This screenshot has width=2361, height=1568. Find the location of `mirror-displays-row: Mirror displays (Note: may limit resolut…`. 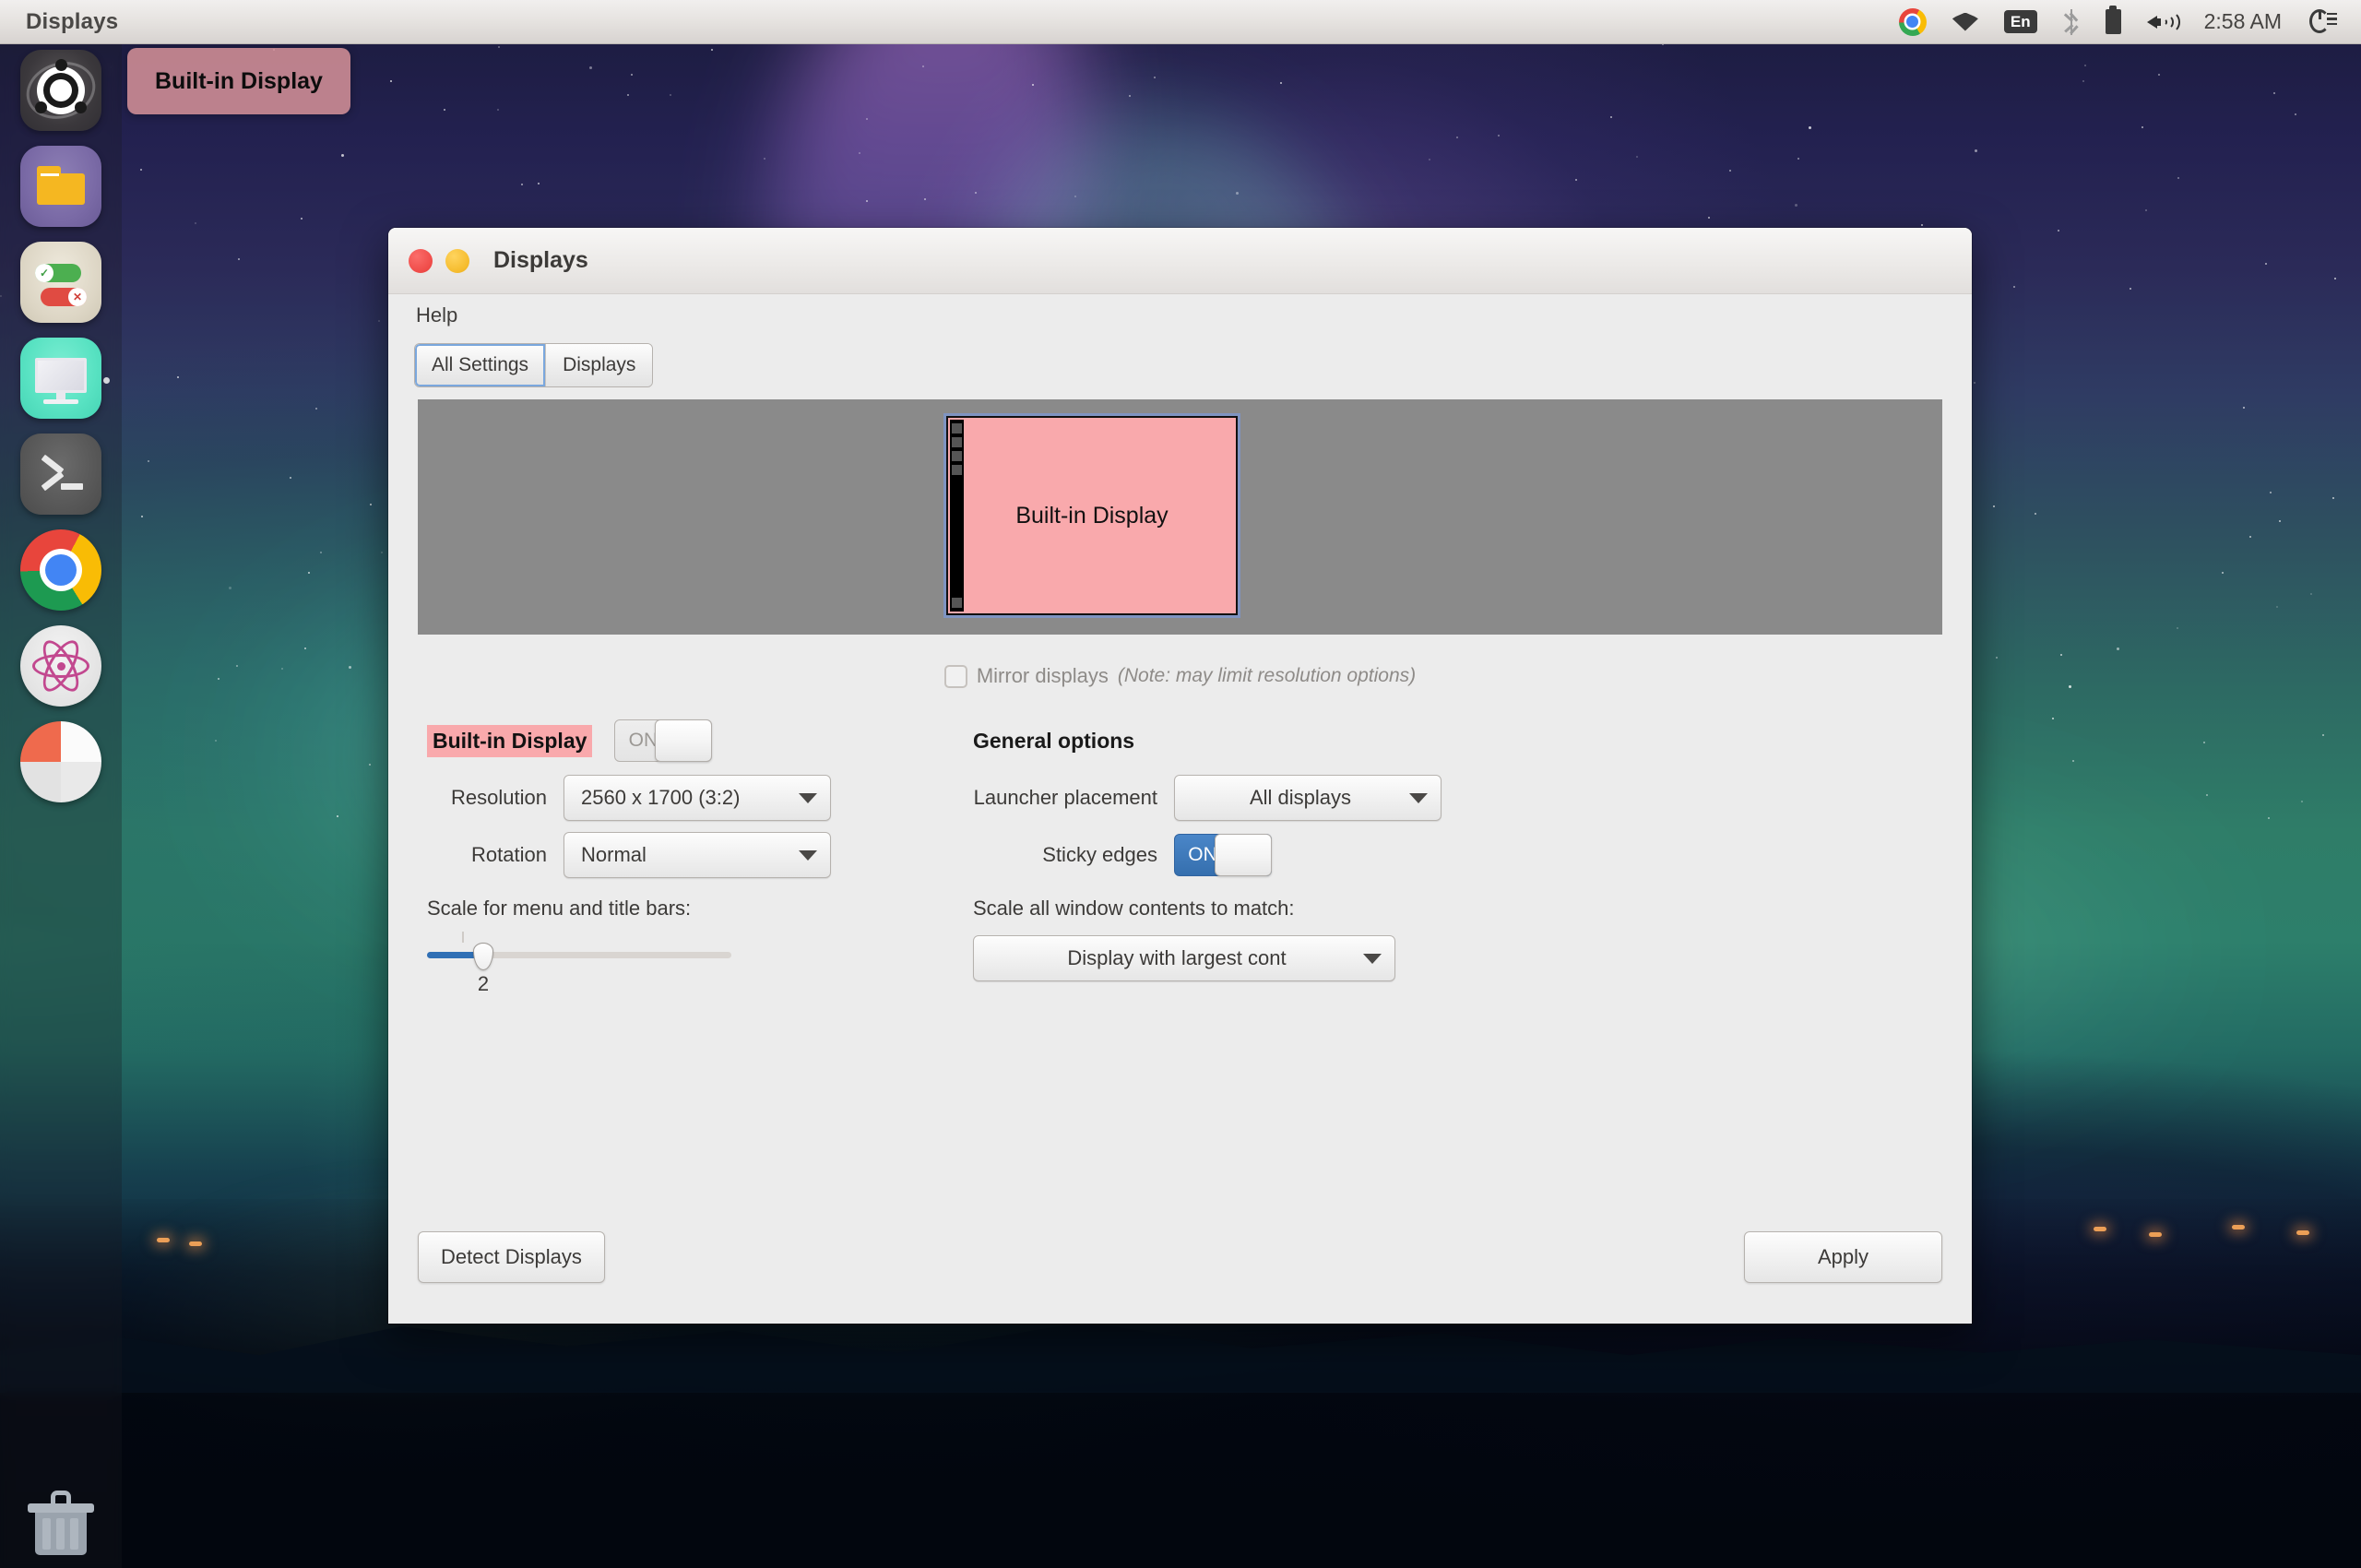

mirror-displays-row: Mirror displays (Note: may limit resolut… is located at coordinates (1180, 676).